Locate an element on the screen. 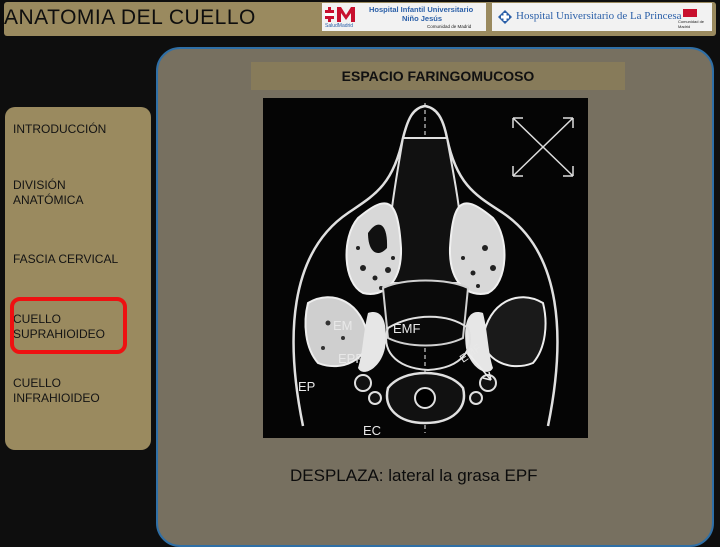 The width and height of the screenshot is (720, 547). carotid-left is located at coordinates (363, 383).